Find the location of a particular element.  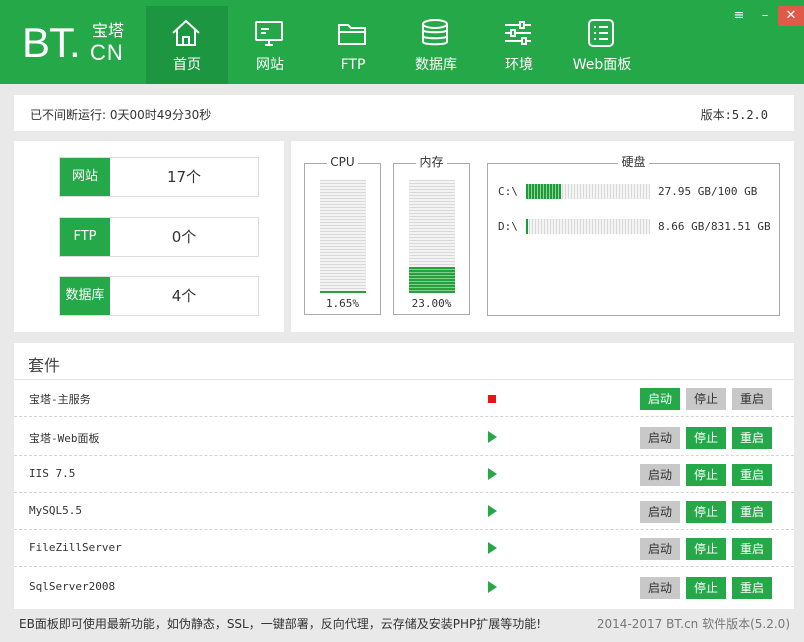

nav-home: 首页 is located at coordinates (187, 45).